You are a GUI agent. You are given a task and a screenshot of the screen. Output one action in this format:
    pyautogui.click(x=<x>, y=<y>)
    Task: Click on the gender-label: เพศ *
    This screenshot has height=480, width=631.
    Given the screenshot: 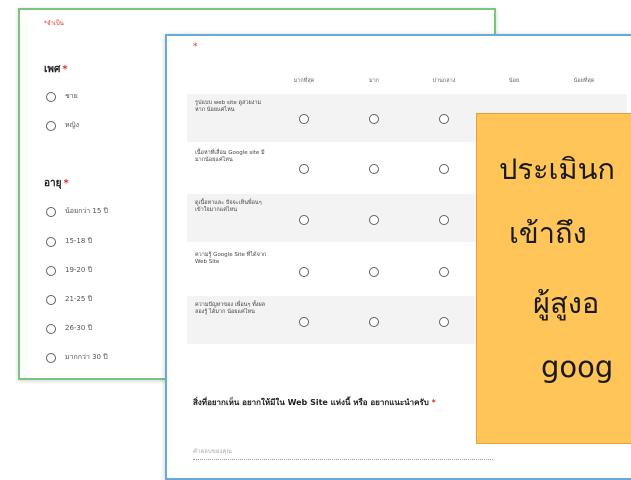 What is the action you would take?
    pyautogui.click(x=56, y=69)
    